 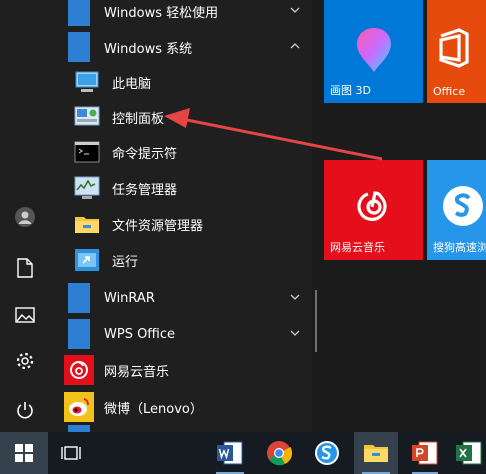 I want to click on office-icon, so click(x=454, y=48).